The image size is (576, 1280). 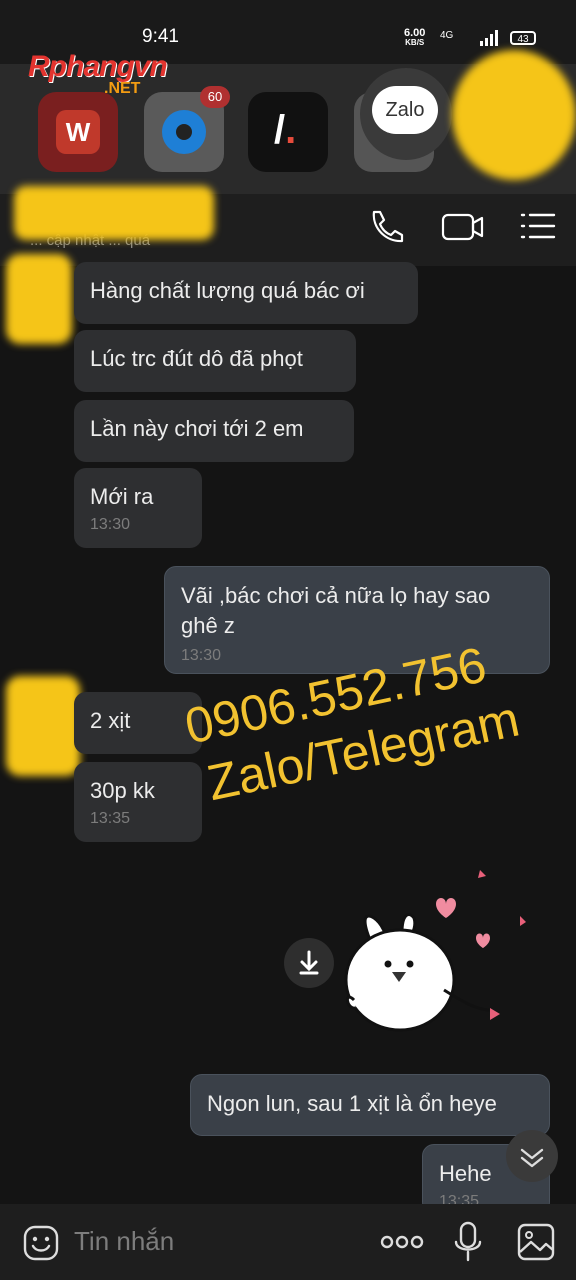 What do you see at coordinates (532, 1156) in the screenshot?
I see `scroll-down-icon` at bounding box center [532, 1156].